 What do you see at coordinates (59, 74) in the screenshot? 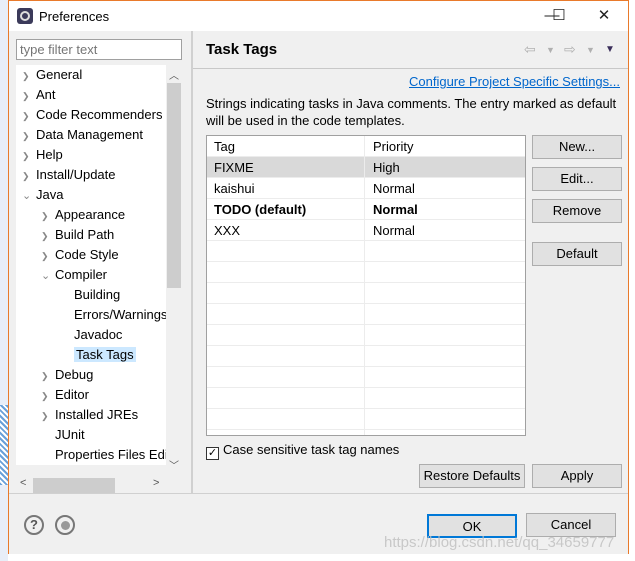
I see `tree-item-label: General` at bounding box center [59, 74].